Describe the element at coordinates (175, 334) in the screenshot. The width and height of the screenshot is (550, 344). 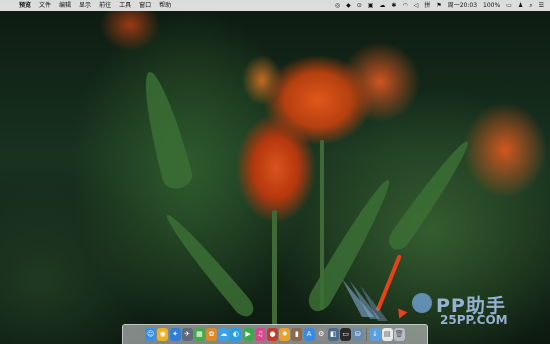
I see `safari-icon: ✦` at that location.